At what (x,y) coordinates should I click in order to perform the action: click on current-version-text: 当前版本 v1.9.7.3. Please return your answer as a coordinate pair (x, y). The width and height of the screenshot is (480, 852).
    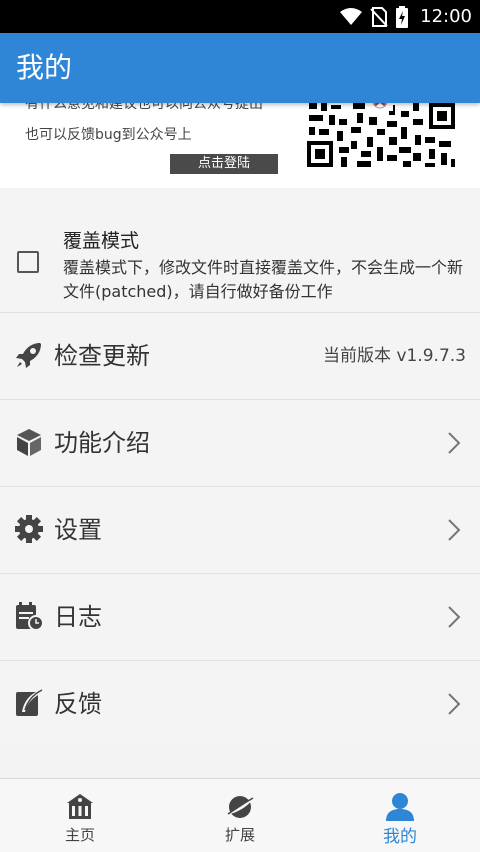
    Looking at the image, I should click on (394, 356).